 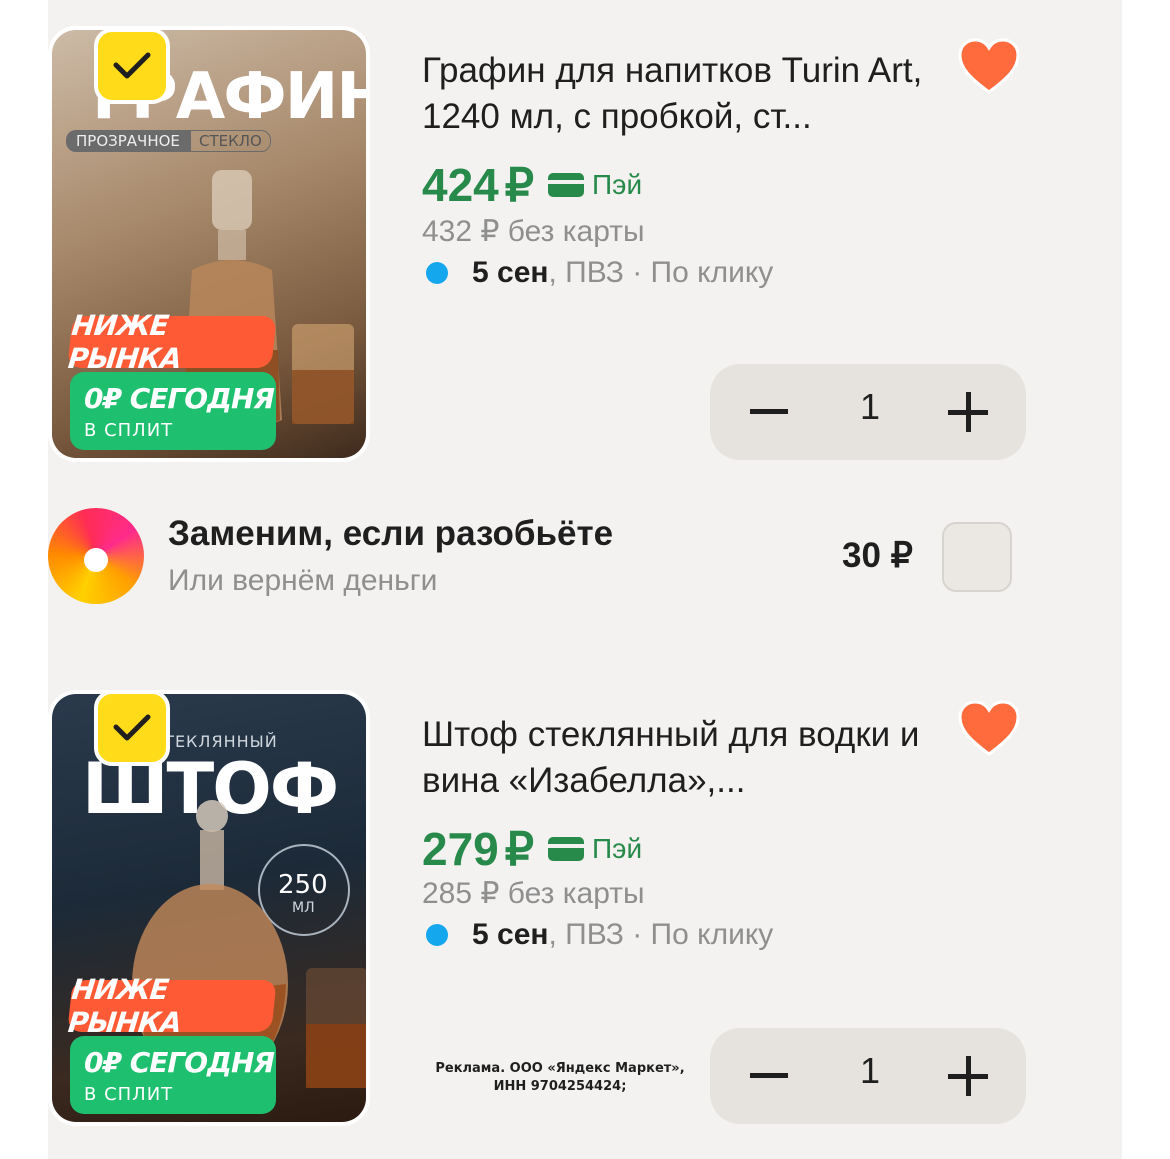 I want to click on insurance-logo-icon, so click(x=96, y=556).